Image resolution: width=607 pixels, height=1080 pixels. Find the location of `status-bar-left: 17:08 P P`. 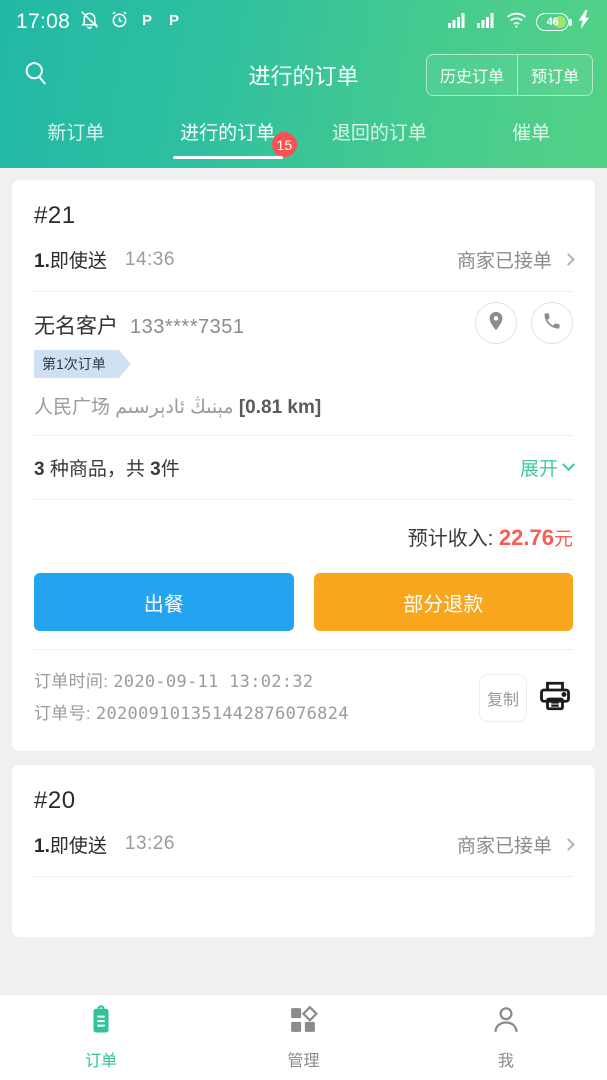

status-bar-left: 17:08 P P is located at coordinates (100, 22).